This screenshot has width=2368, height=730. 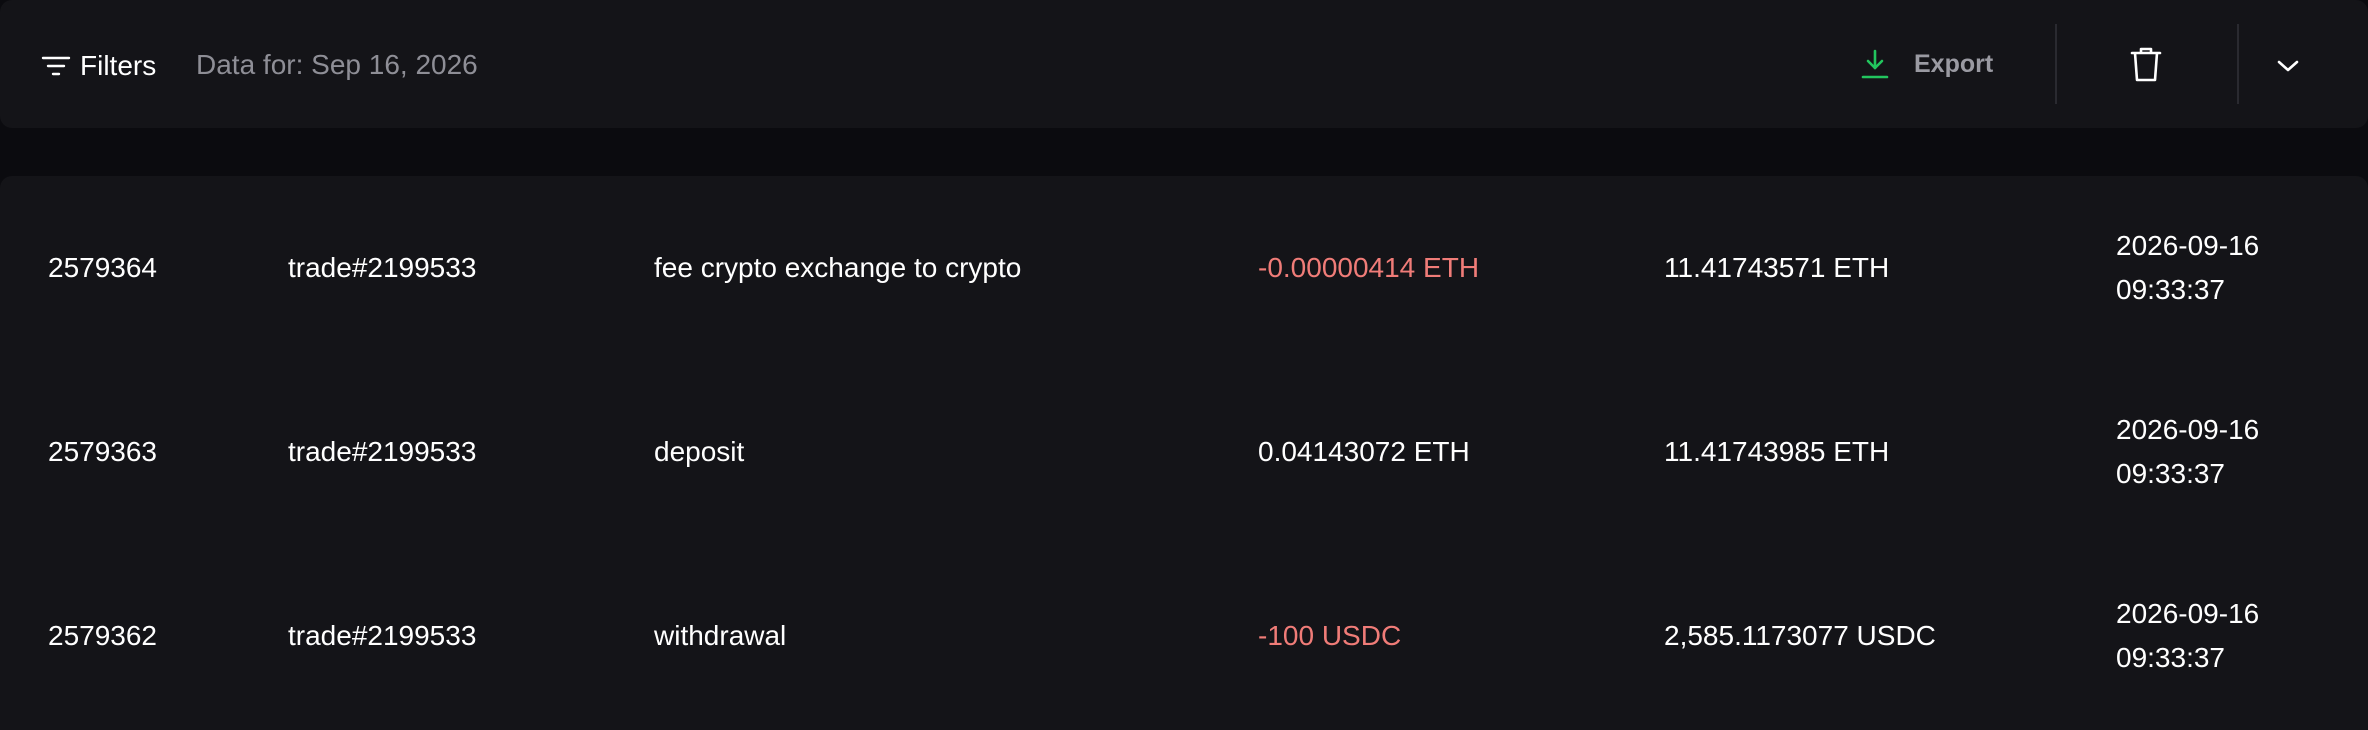 What do you see at coordinates (720, 635) in the screenshot?
I see `transaction-description: withdrawal` at bounding box center [720, 635].